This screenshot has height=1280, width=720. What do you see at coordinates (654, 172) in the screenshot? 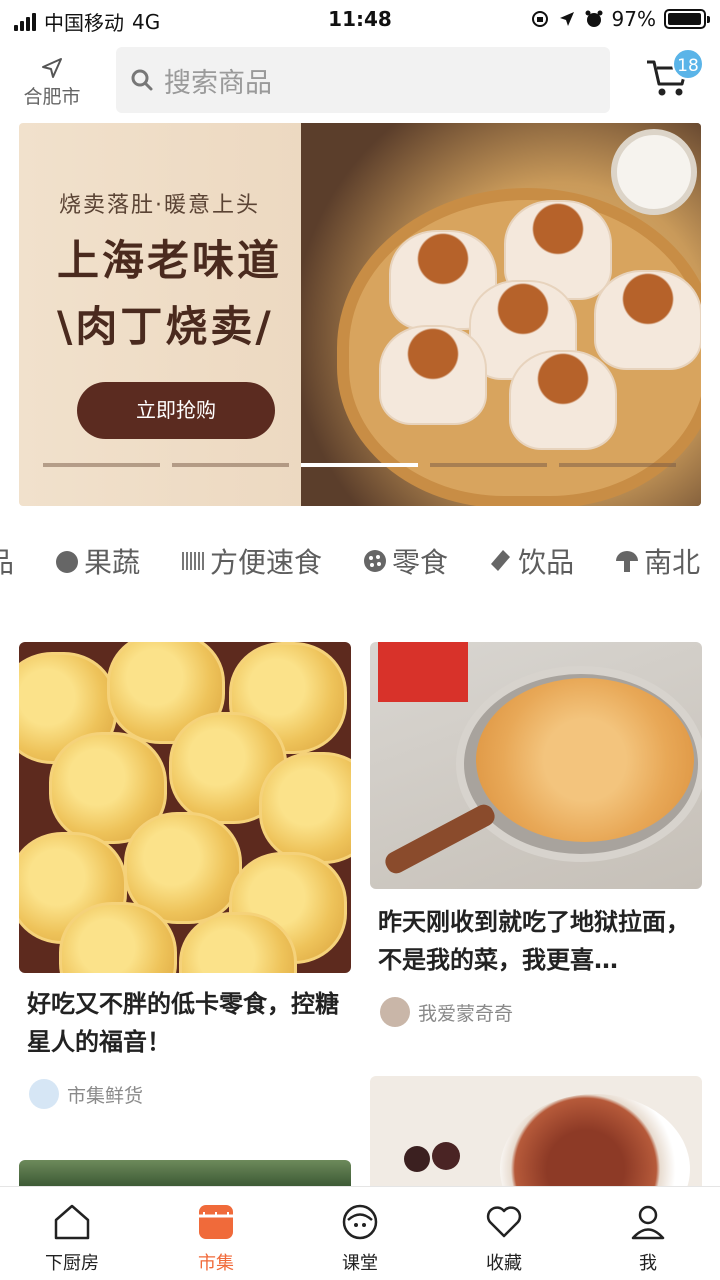
I see `rice-bowl` at bounding box center [654, 172].